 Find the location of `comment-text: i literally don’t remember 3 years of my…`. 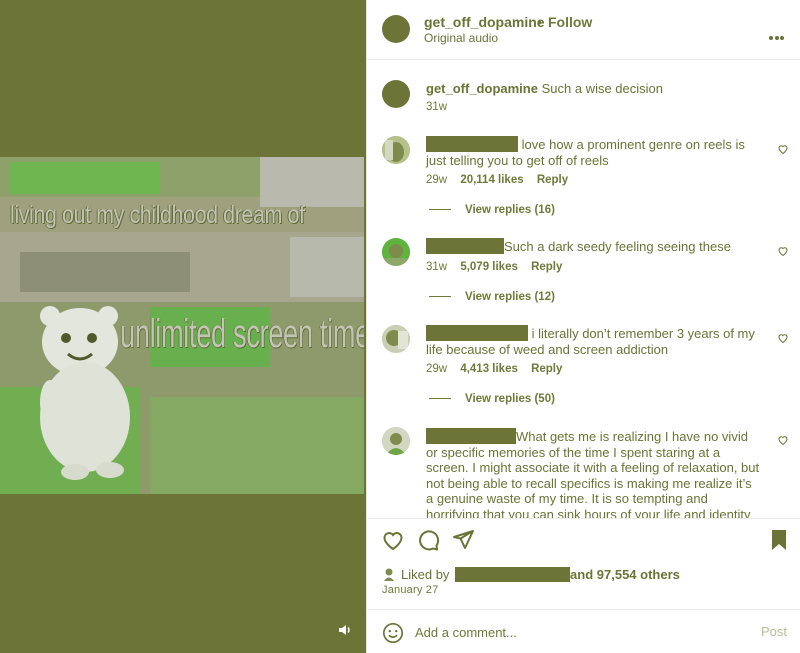

comment-text: i literally don’t remember 3 years of my… is located at coordinates (593, 341).